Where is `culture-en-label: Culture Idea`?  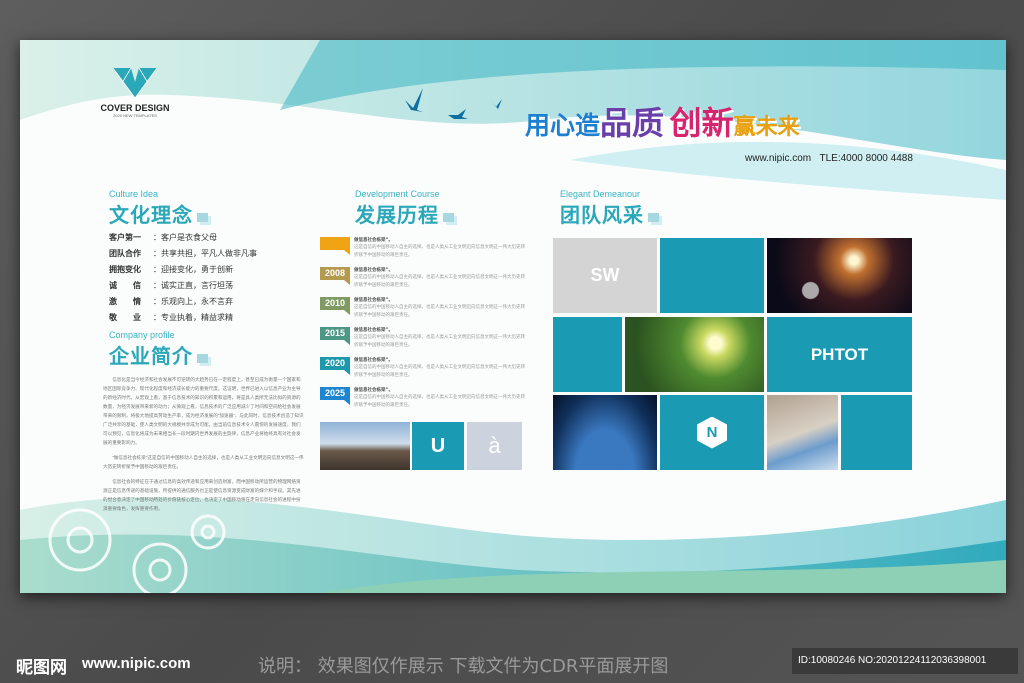
culture-en-label: Culture Idea is located at coordinates (134, 194).